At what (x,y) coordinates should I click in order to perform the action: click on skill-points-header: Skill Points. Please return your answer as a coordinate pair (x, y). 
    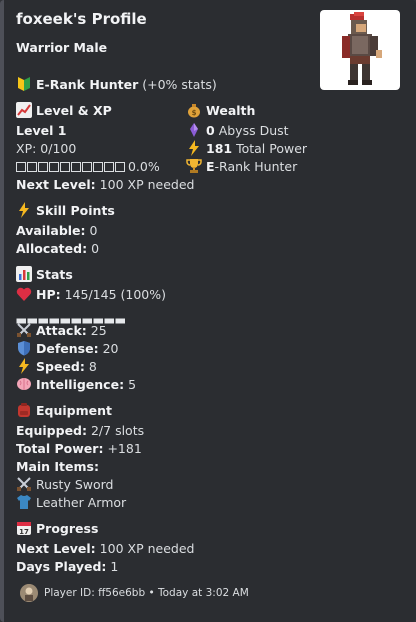
    Looking at the image, I should click on (65, 211).